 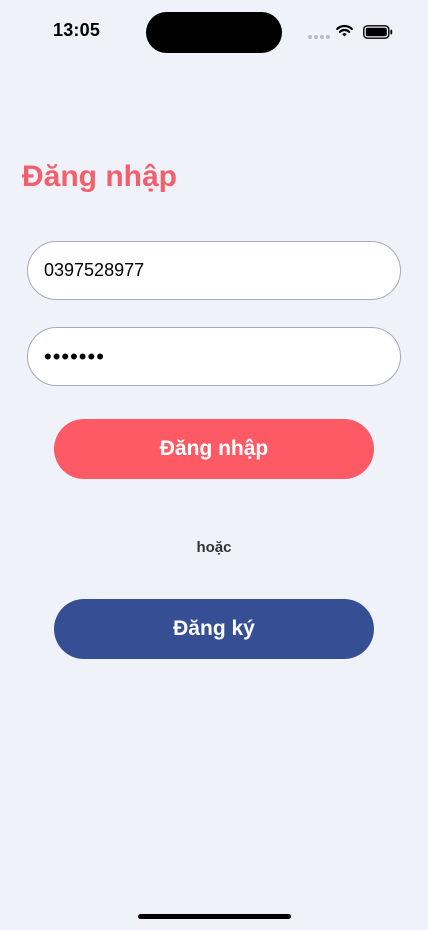 I want to click on register-button: Đăng ký, so click(x=214, y=629).